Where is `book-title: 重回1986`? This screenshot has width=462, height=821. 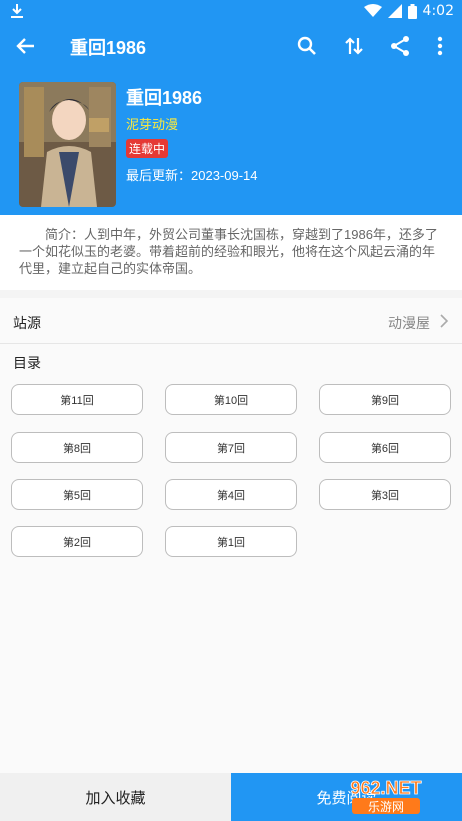
book-title: 重回1986 is located at coordinates (164, 98).